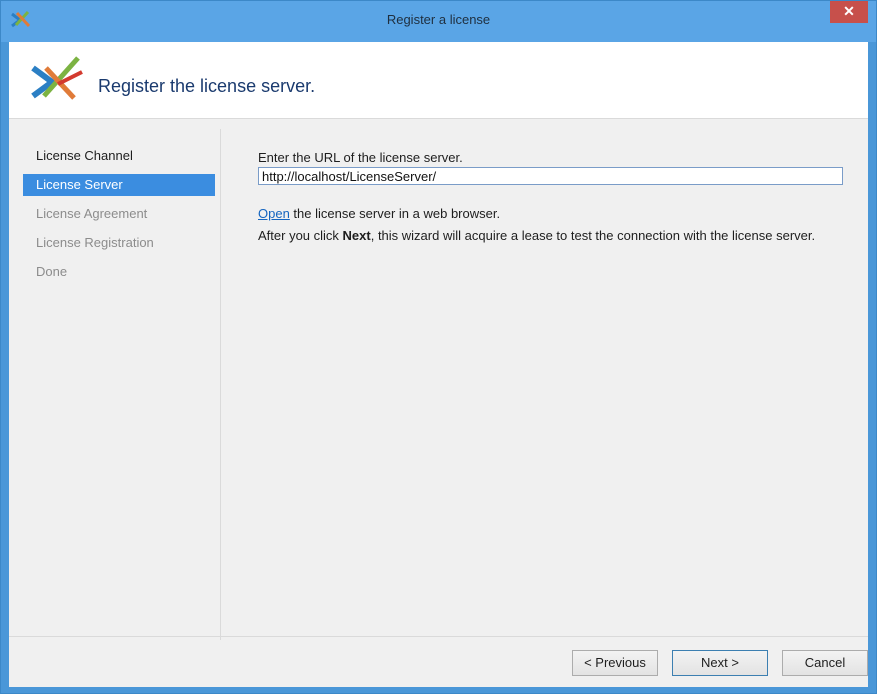 The image size is (877, 694). I want to click on previous-button: < Previous, so click(615, 663).